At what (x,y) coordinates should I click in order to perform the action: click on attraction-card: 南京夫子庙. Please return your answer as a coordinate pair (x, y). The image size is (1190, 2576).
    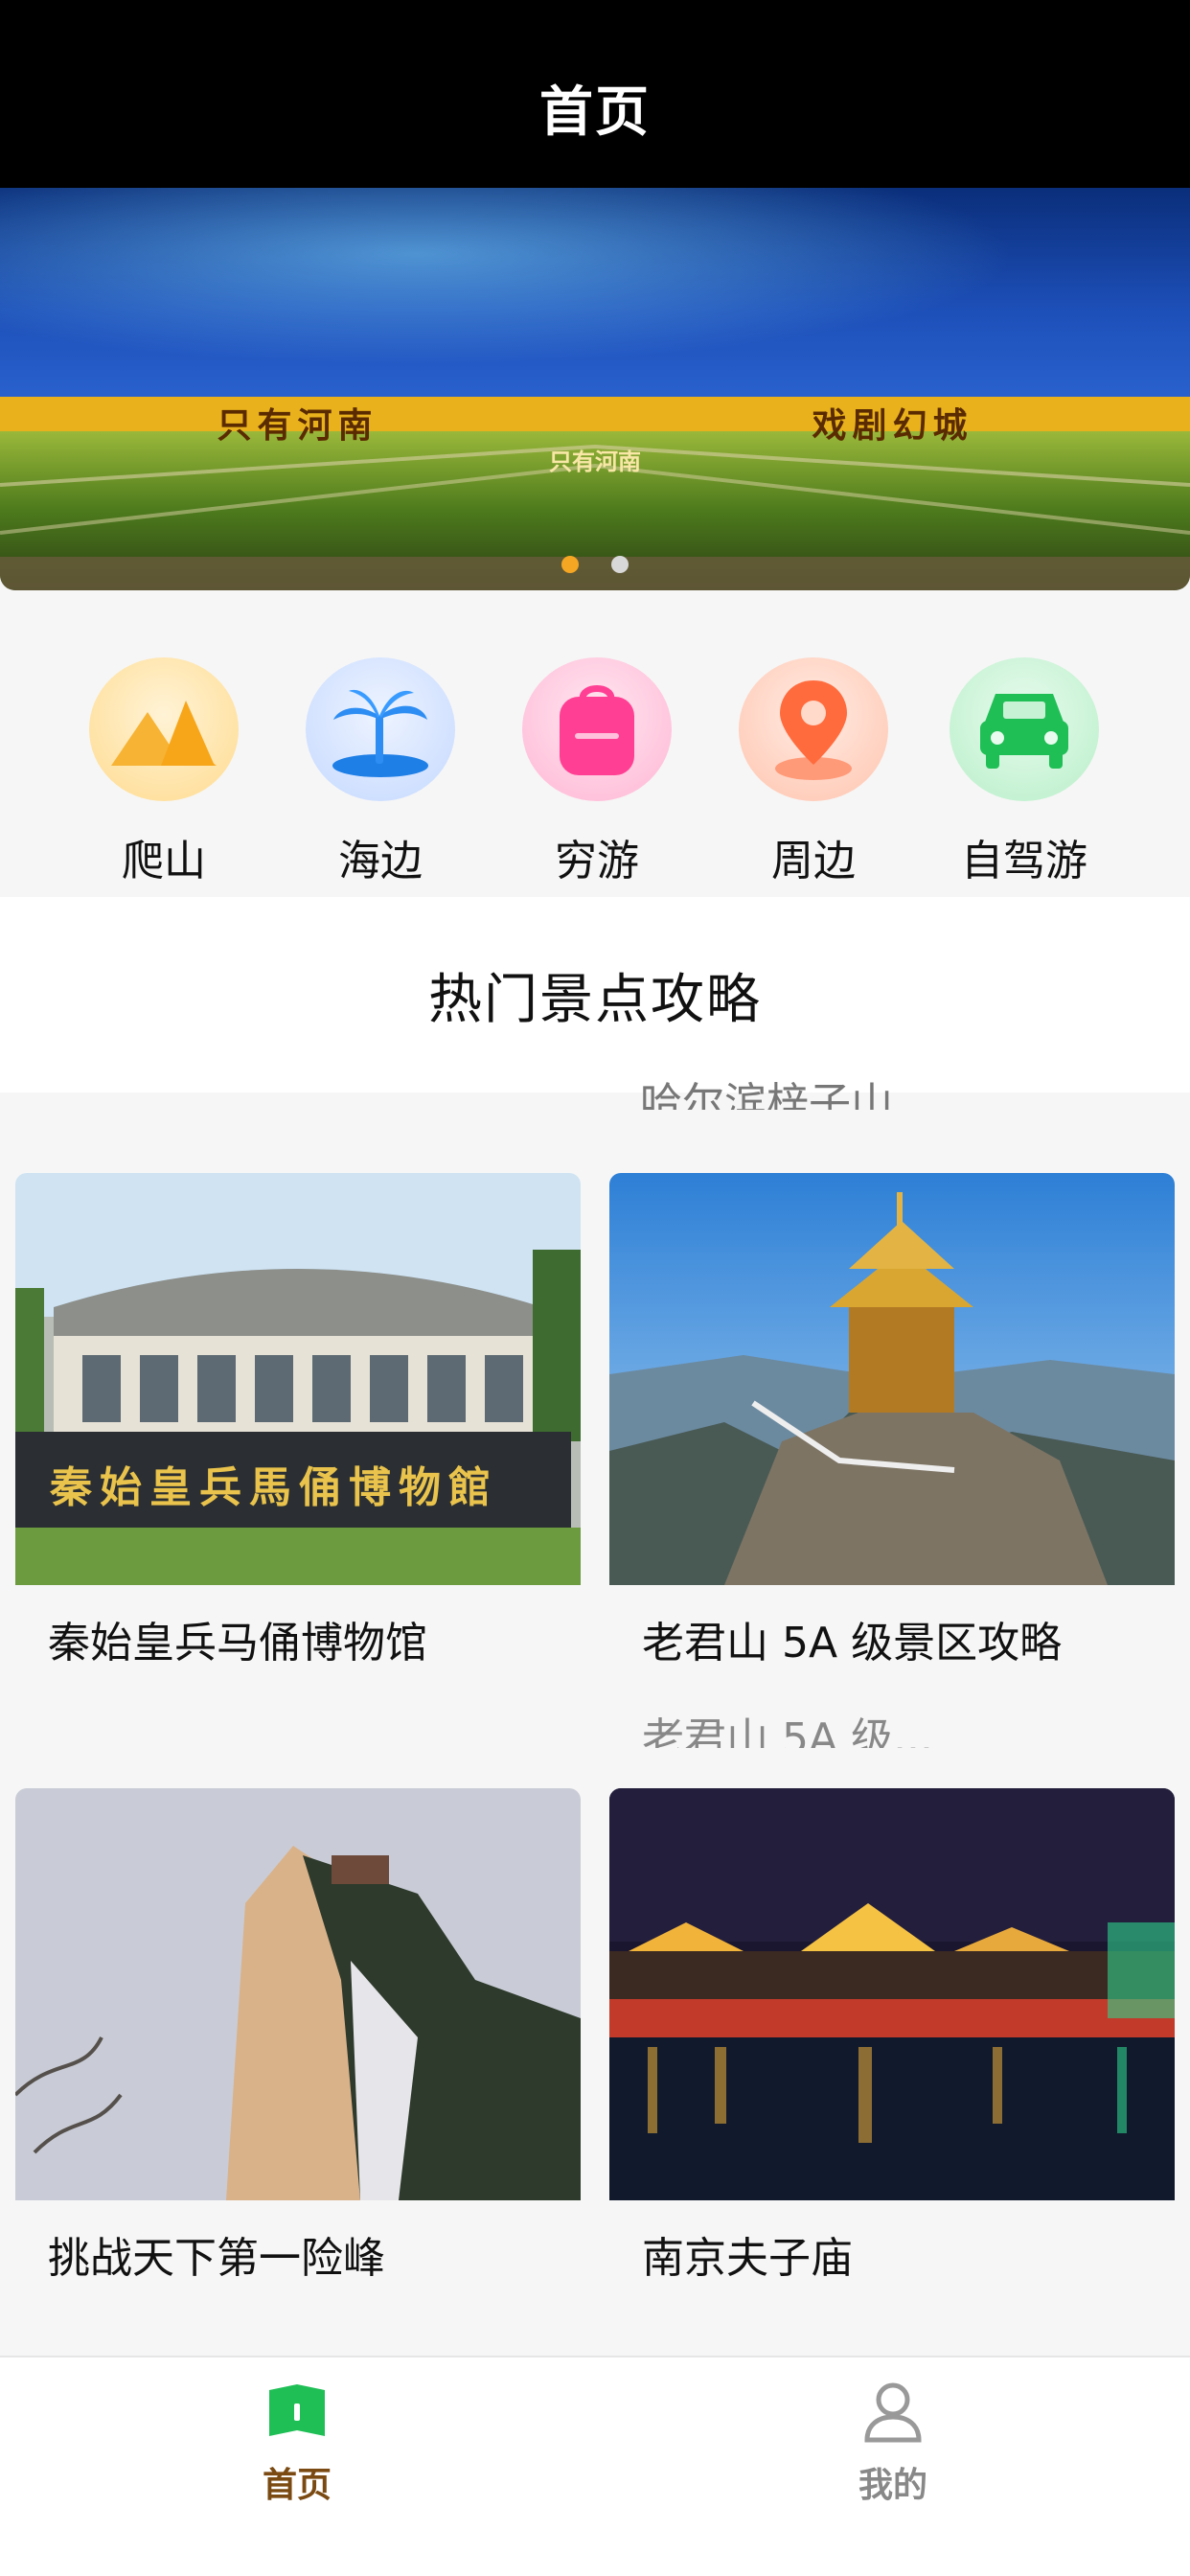
    Looking at the image, I should click on (892, 2047).